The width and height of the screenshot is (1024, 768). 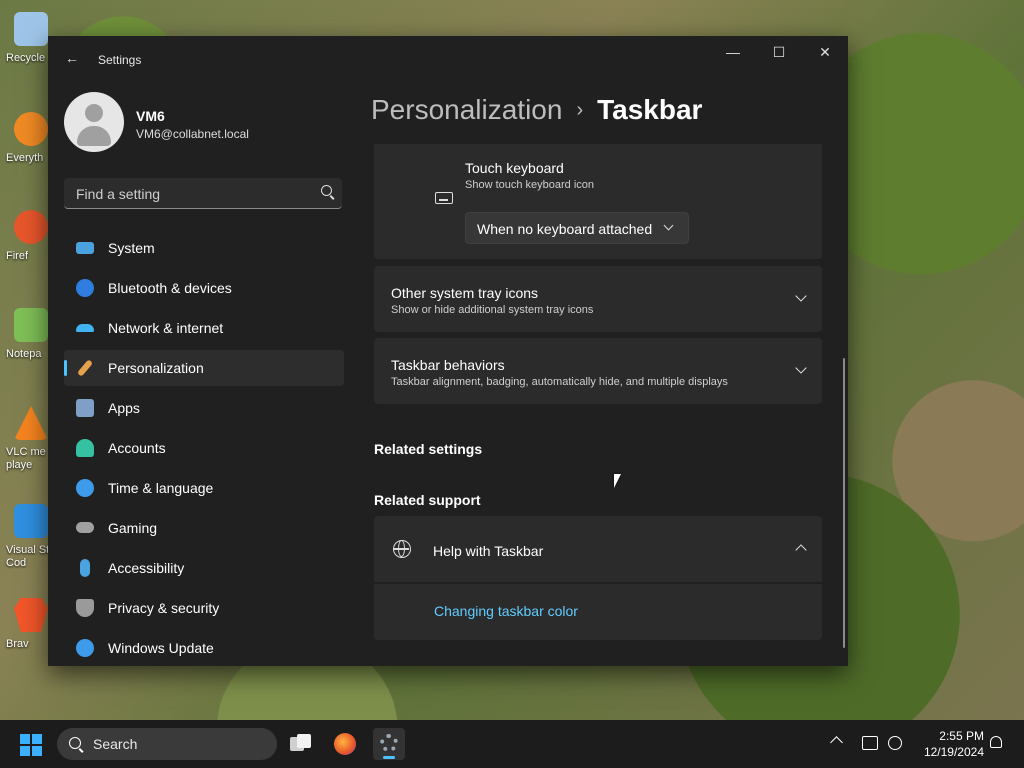 What do you see at coordinates (31, 615) in the screenshot?
I see `brave-icon` at bounding box center [31, 615].